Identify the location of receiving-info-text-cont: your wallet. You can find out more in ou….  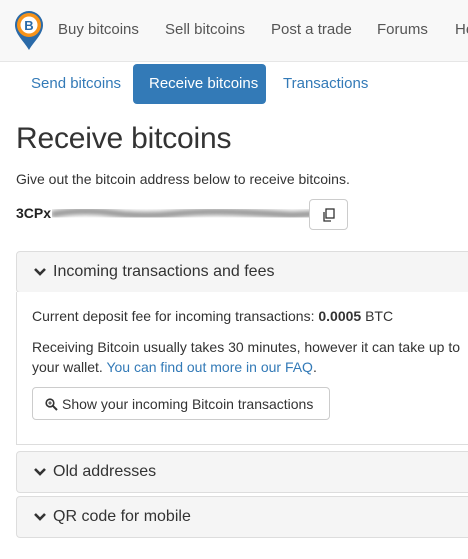
(174, 367).